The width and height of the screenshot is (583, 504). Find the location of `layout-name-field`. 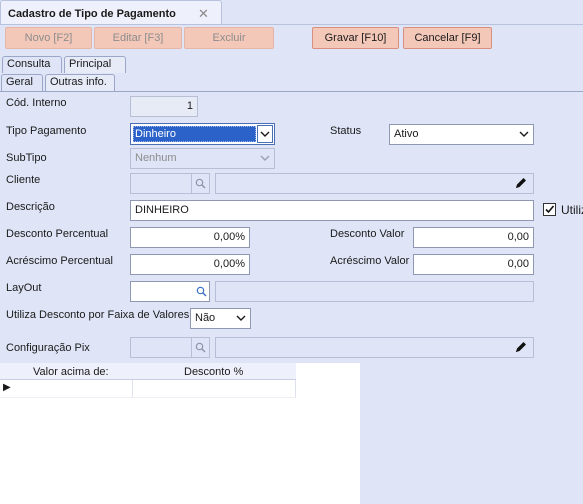

layout-name-field is located at coordinates (374, 291).